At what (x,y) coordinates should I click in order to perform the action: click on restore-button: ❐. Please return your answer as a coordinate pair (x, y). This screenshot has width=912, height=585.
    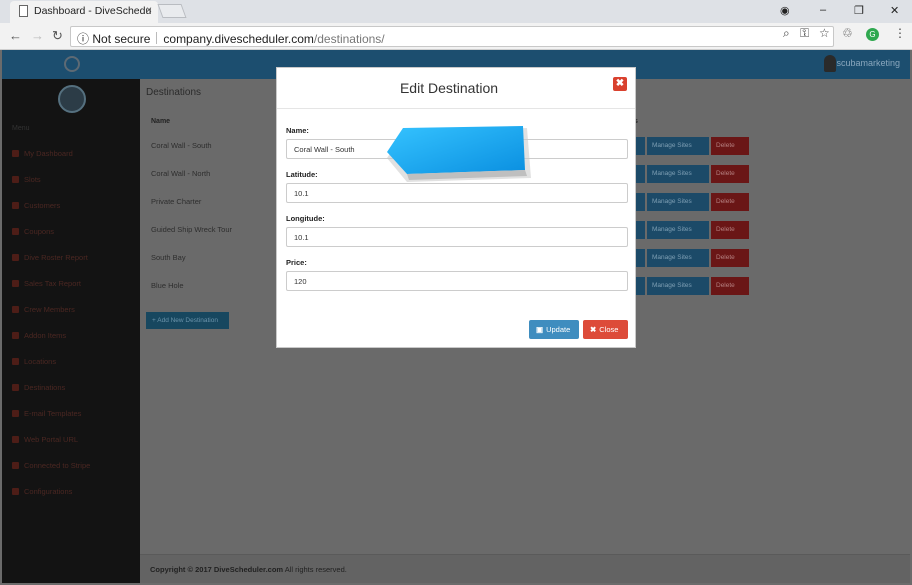
    Looking at the image, I should click on (859, 10).